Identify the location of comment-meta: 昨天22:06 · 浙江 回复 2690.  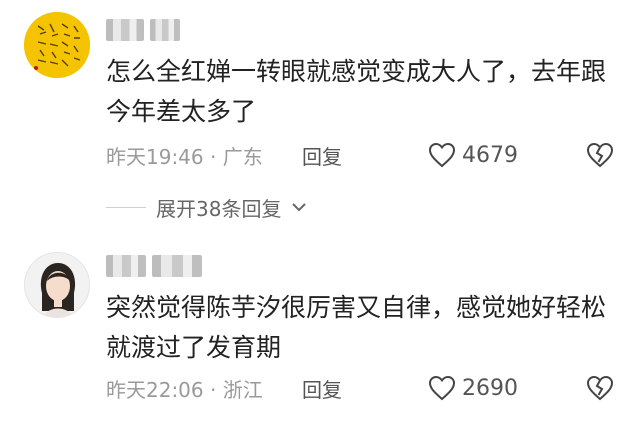
(361, 388).